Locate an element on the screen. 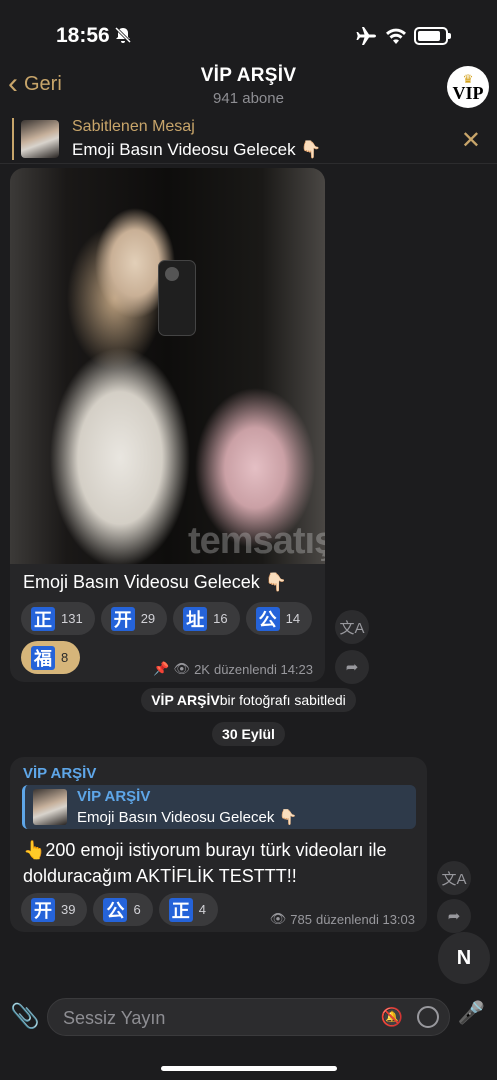  message-meta: 👁 785 düzenlendi 13:03 is located at coordinates (342, 919).